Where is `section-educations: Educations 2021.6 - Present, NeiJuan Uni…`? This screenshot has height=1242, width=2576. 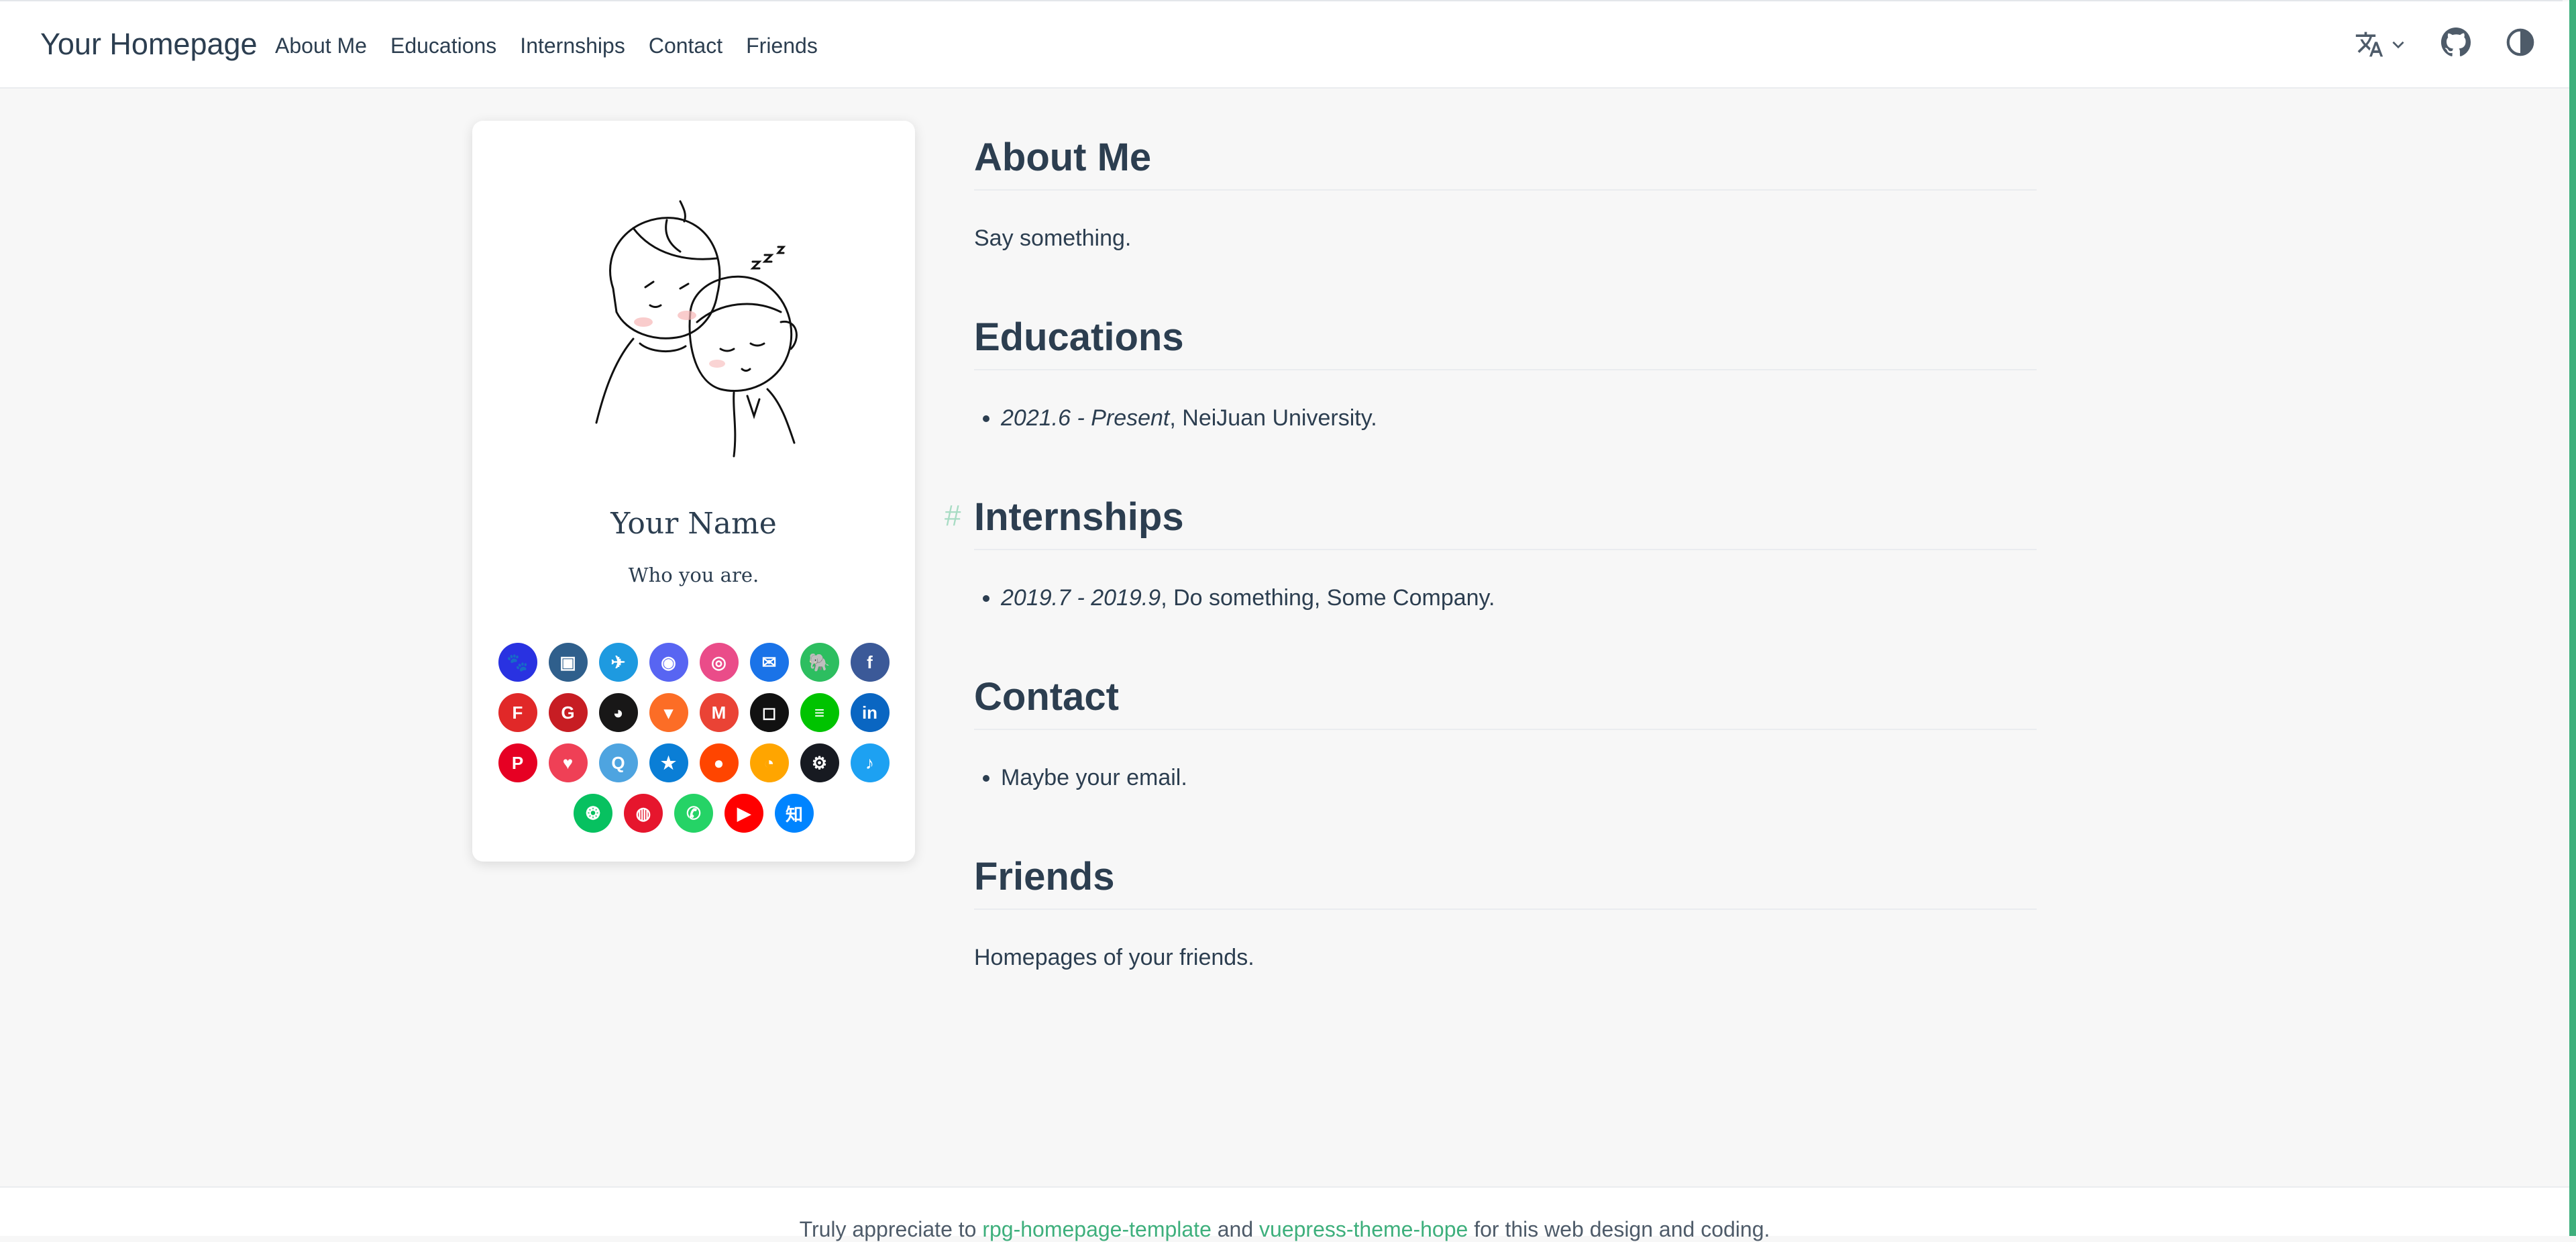 section-educations: Educations 2021.6 - Present, NeiJuan Uni… is located at coordinates (1505, 404).